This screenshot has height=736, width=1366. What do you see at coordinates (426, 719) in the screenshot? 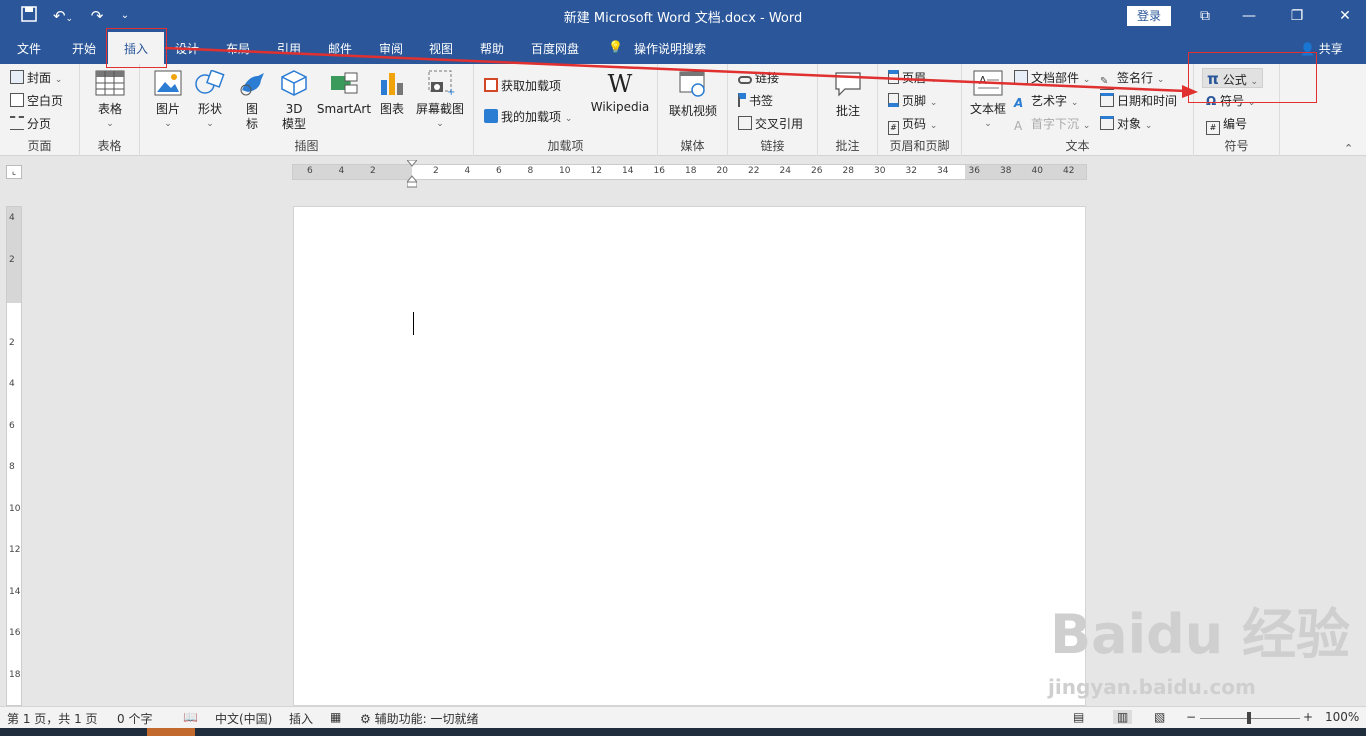
I see `accessibility-label: 辅助功能: 一切就绪` at bounding box center [426, 719].